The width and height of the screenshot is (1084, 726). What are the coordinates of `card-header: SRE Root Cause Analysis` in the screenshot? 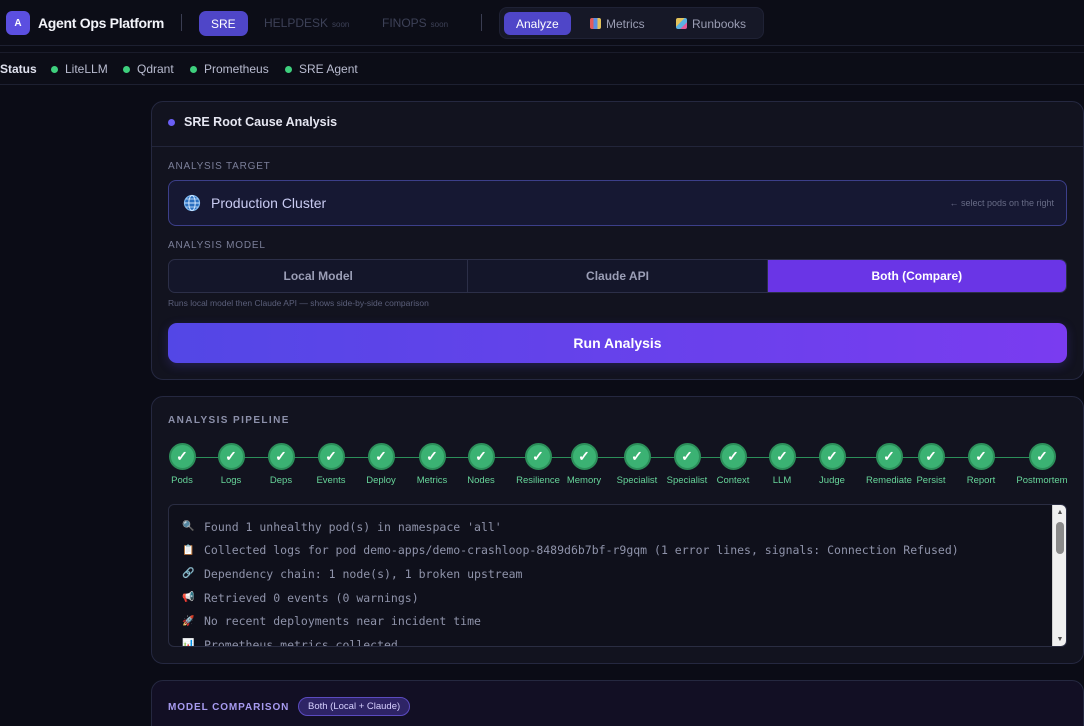 It's located at (252, 122).